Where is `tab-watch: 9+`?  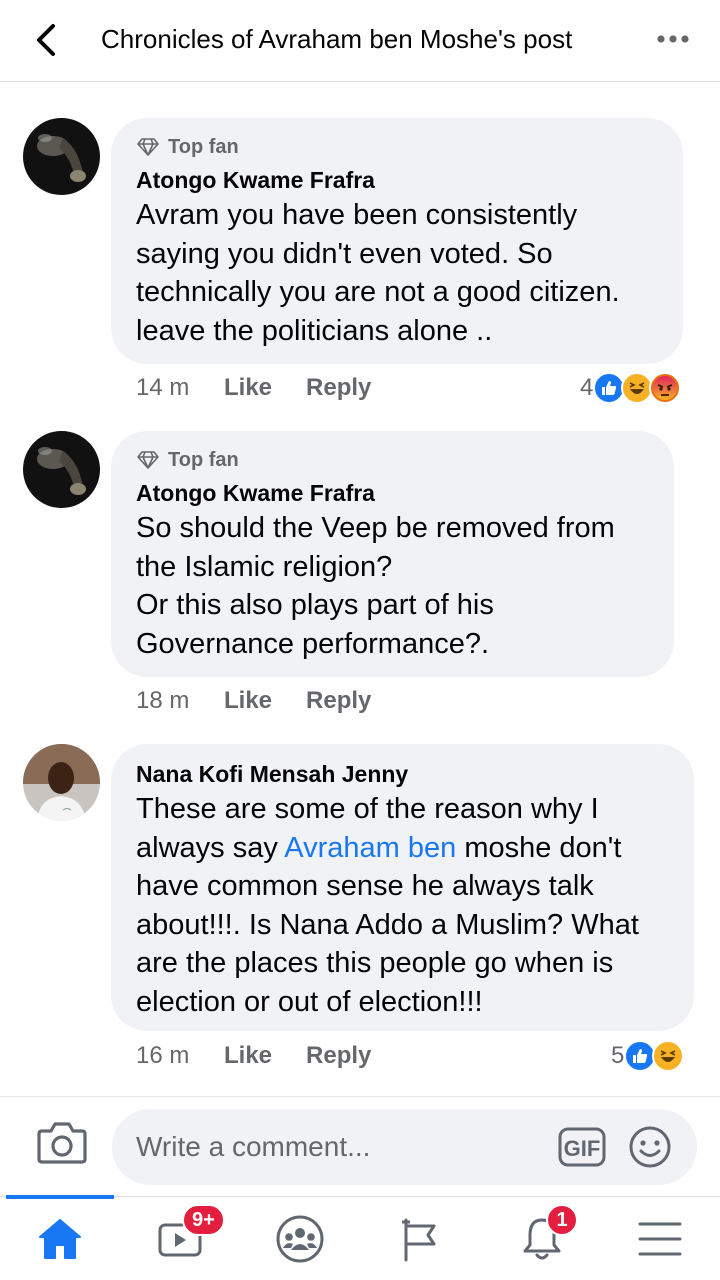
tab-watch: 9+ is located at coordinates (182, 1237).